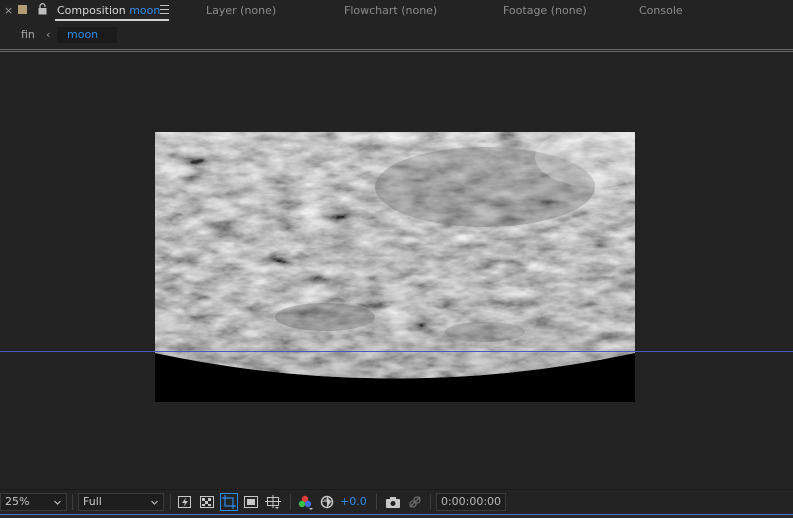  Describe the element at coordinates (87, 35) in the screenshot. I see `breadcrumb-moon: moon` at that location.